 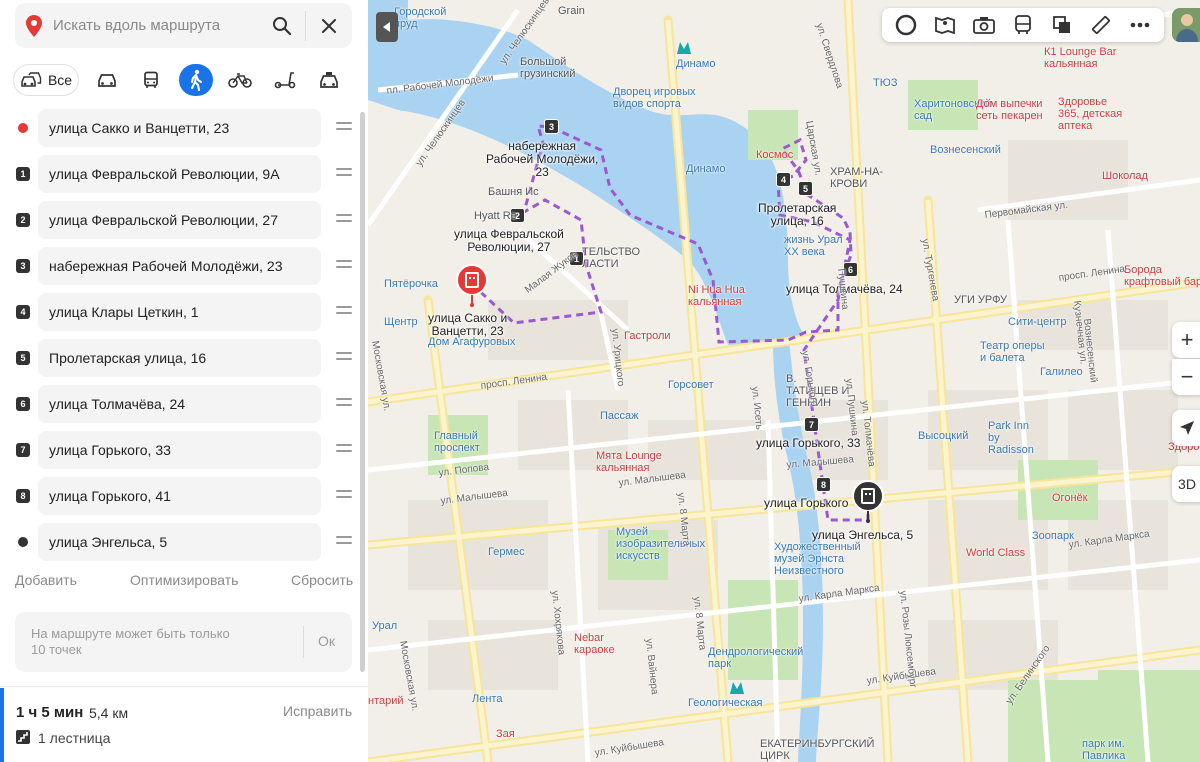 I want to click on poi-label: Дворец игровых видов спорта, so click(x=654, y=98).